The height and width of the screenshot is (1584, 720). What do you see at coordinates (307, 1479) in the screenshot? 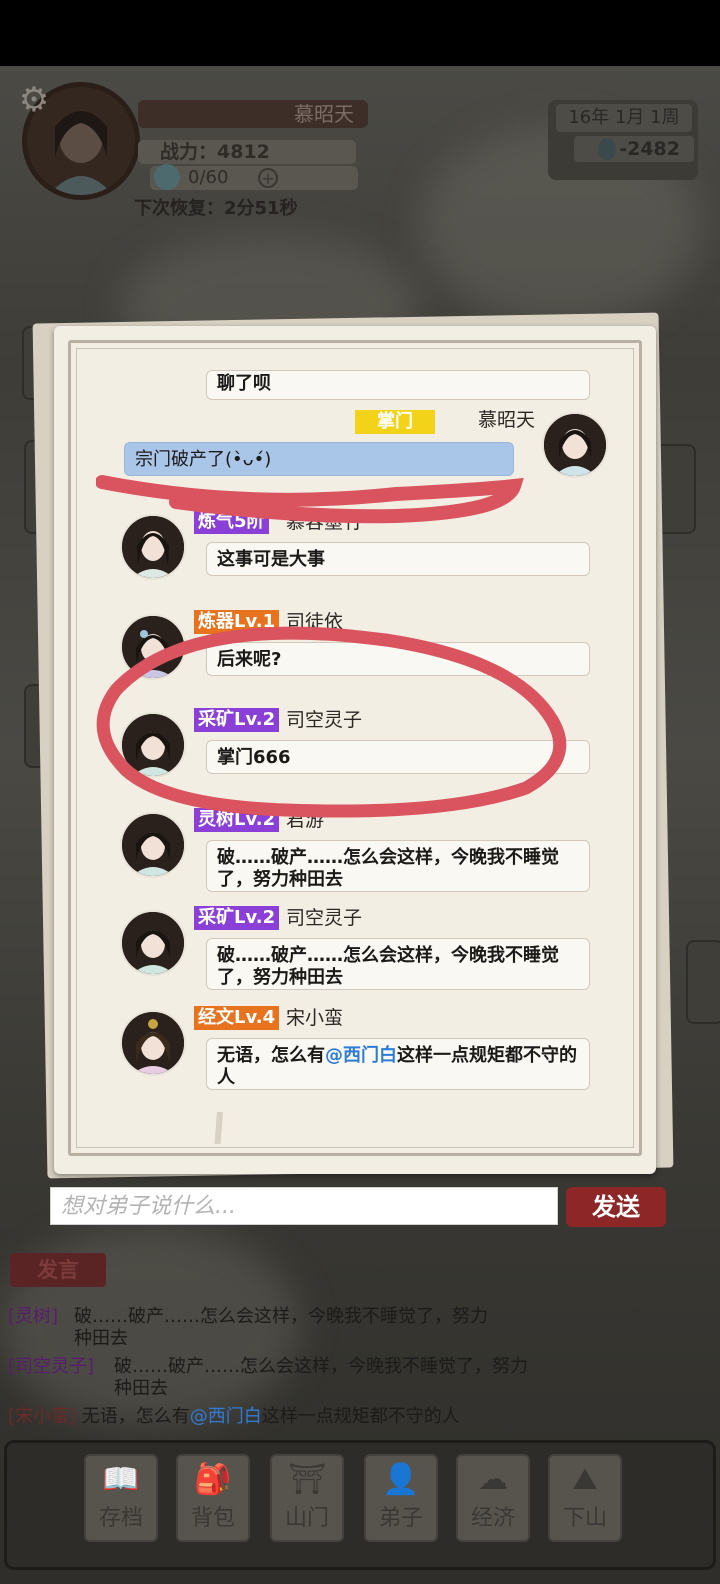
I see `gate-icon: ⛩` at bounding box center [307, 1479].